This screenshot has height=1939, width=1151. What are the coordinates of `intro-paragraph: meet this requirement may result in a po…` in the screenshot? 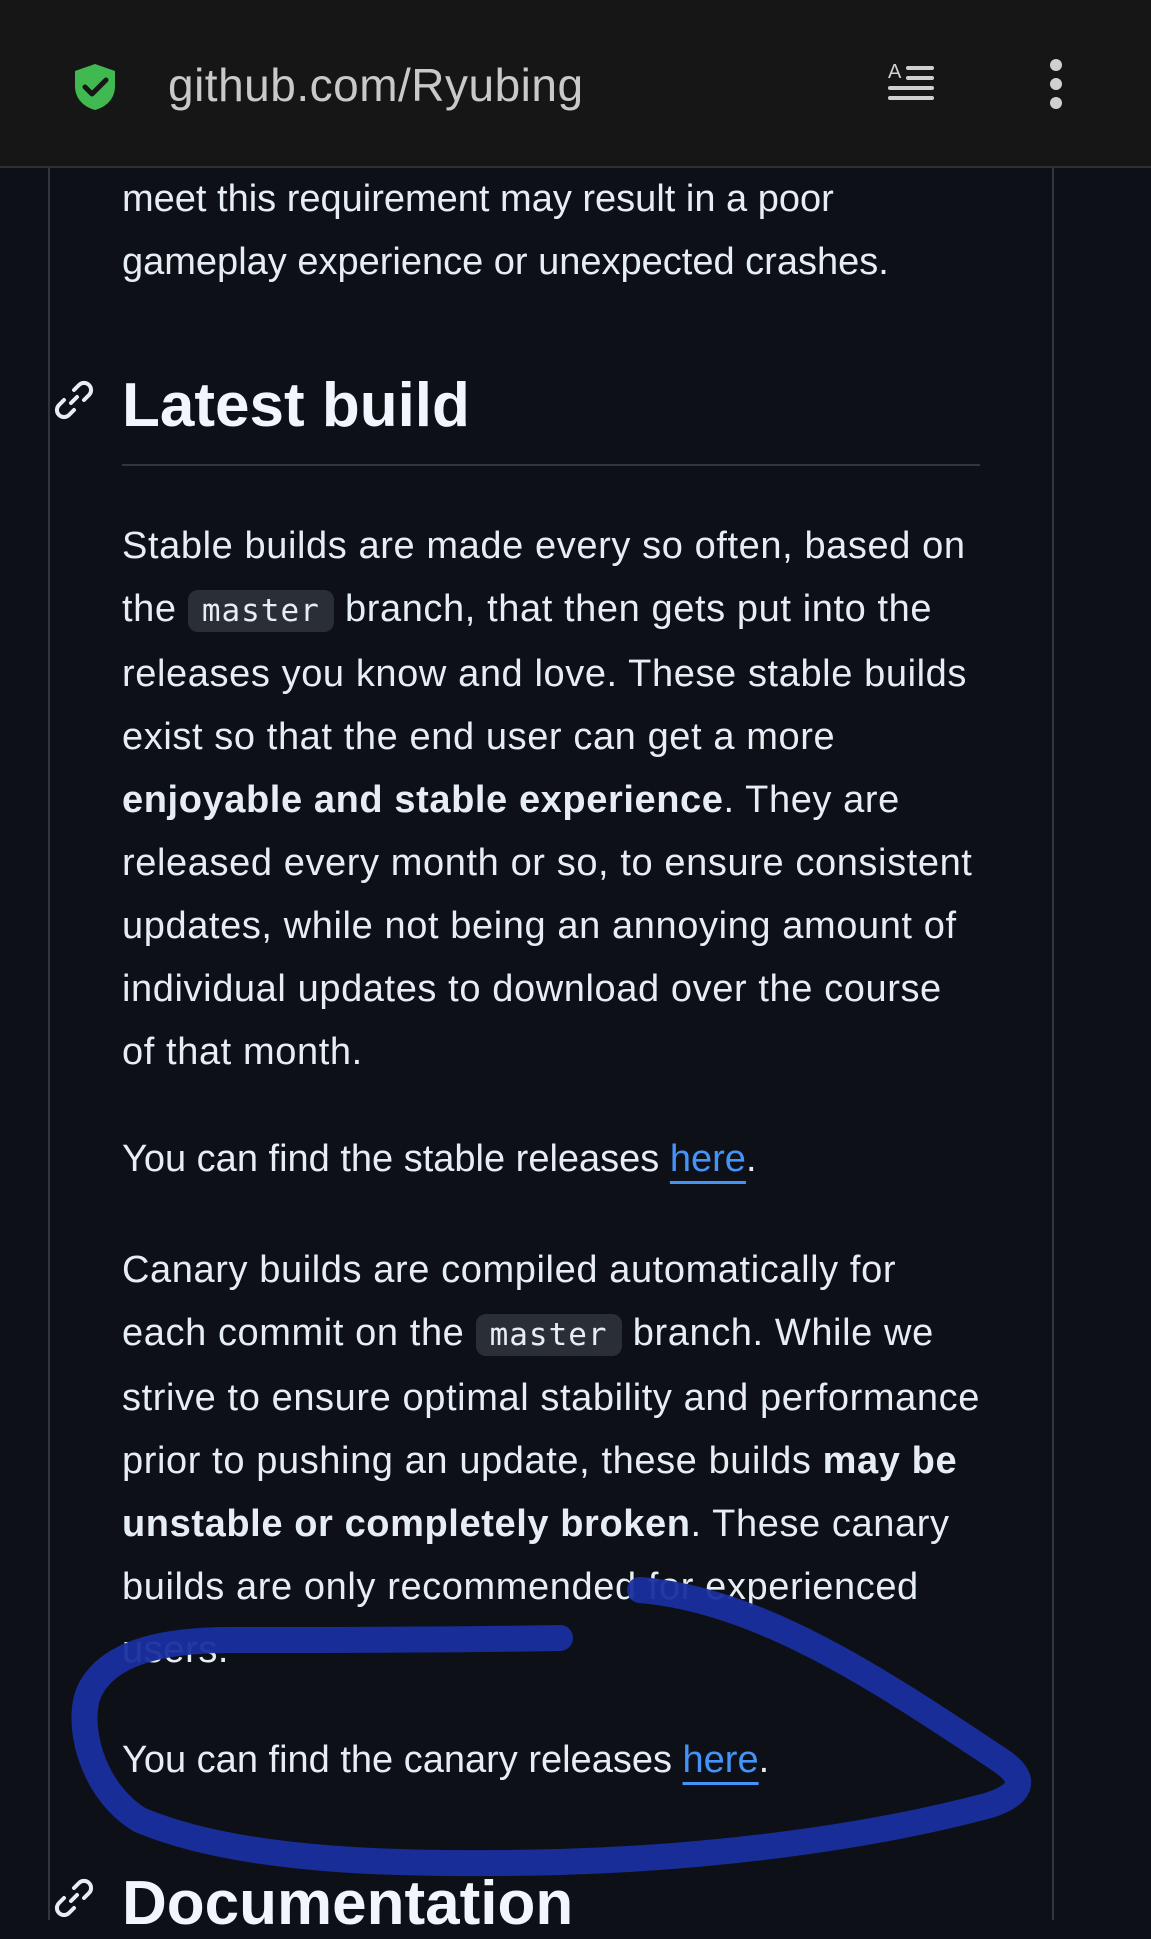 It's located at (505, 230).